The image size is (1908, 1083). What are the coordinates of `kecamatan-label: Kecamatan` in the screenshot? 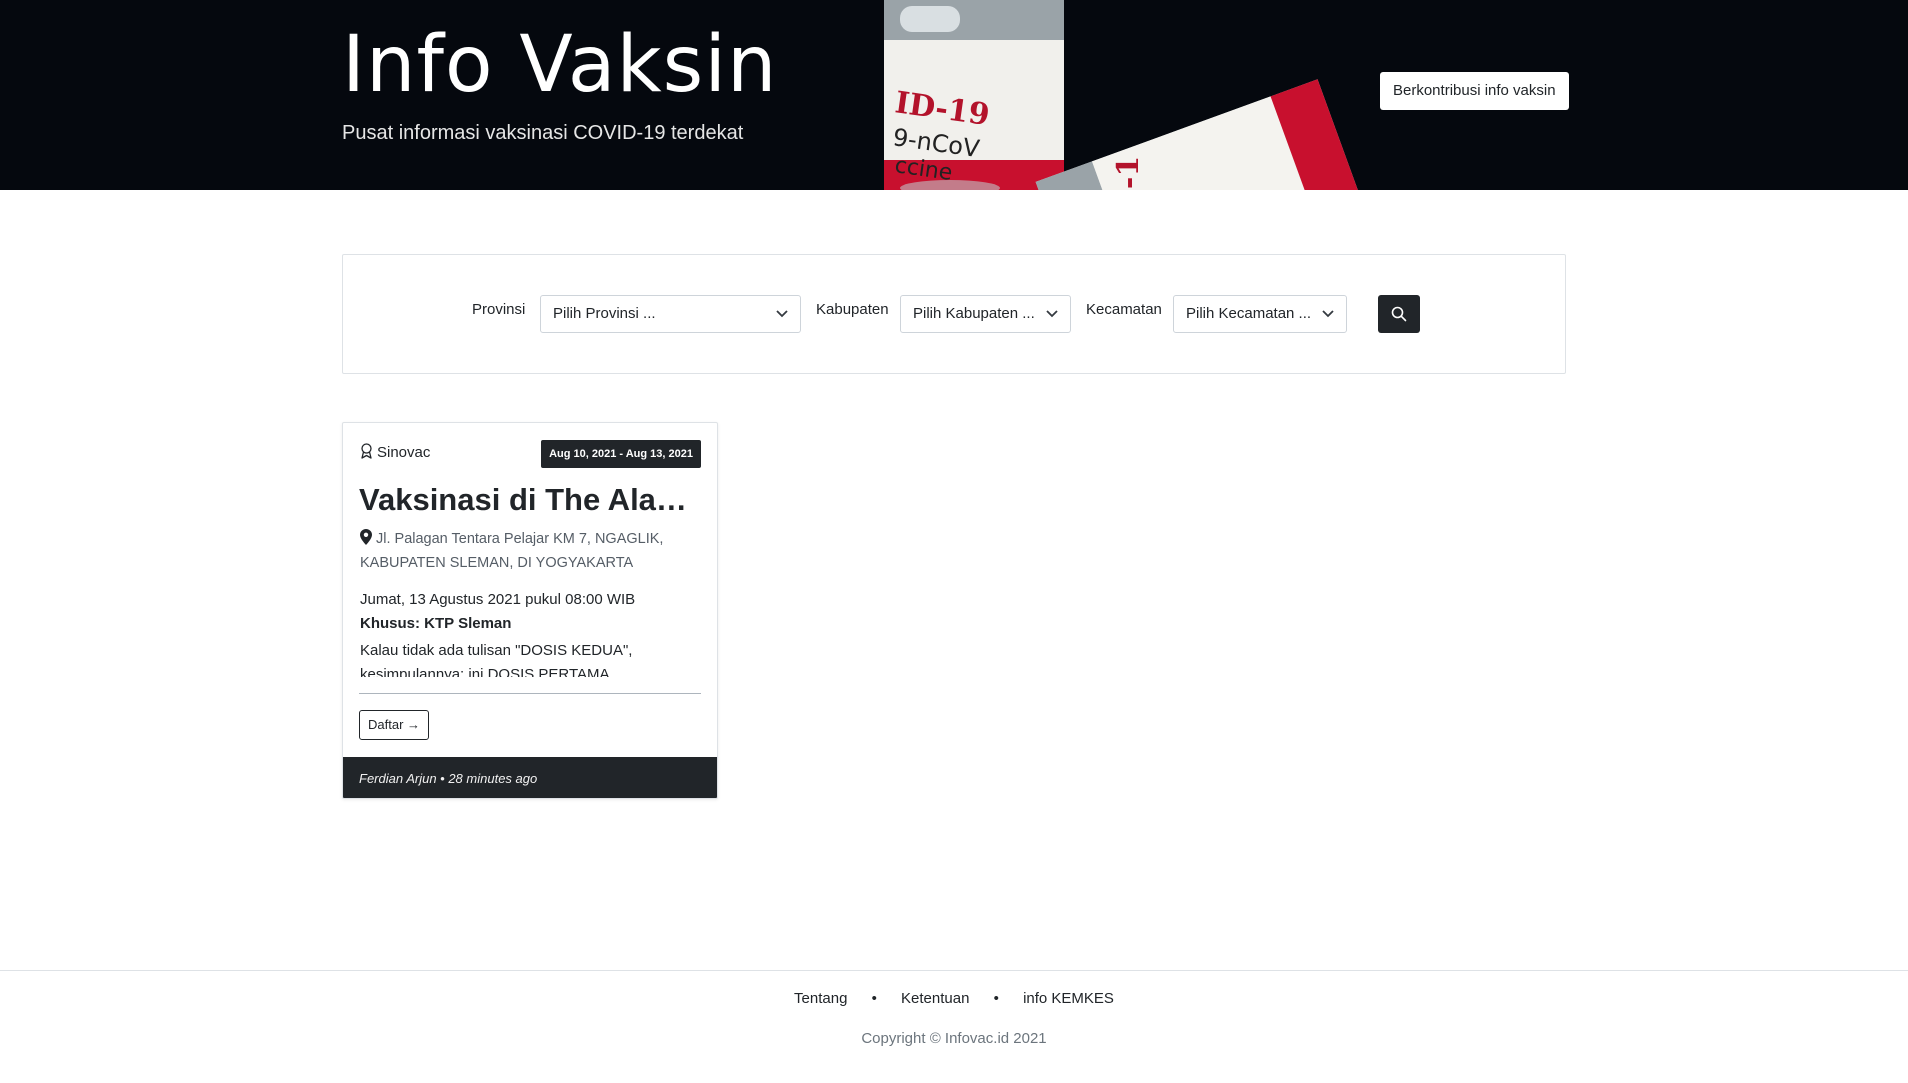 It's located at (1124, 309).